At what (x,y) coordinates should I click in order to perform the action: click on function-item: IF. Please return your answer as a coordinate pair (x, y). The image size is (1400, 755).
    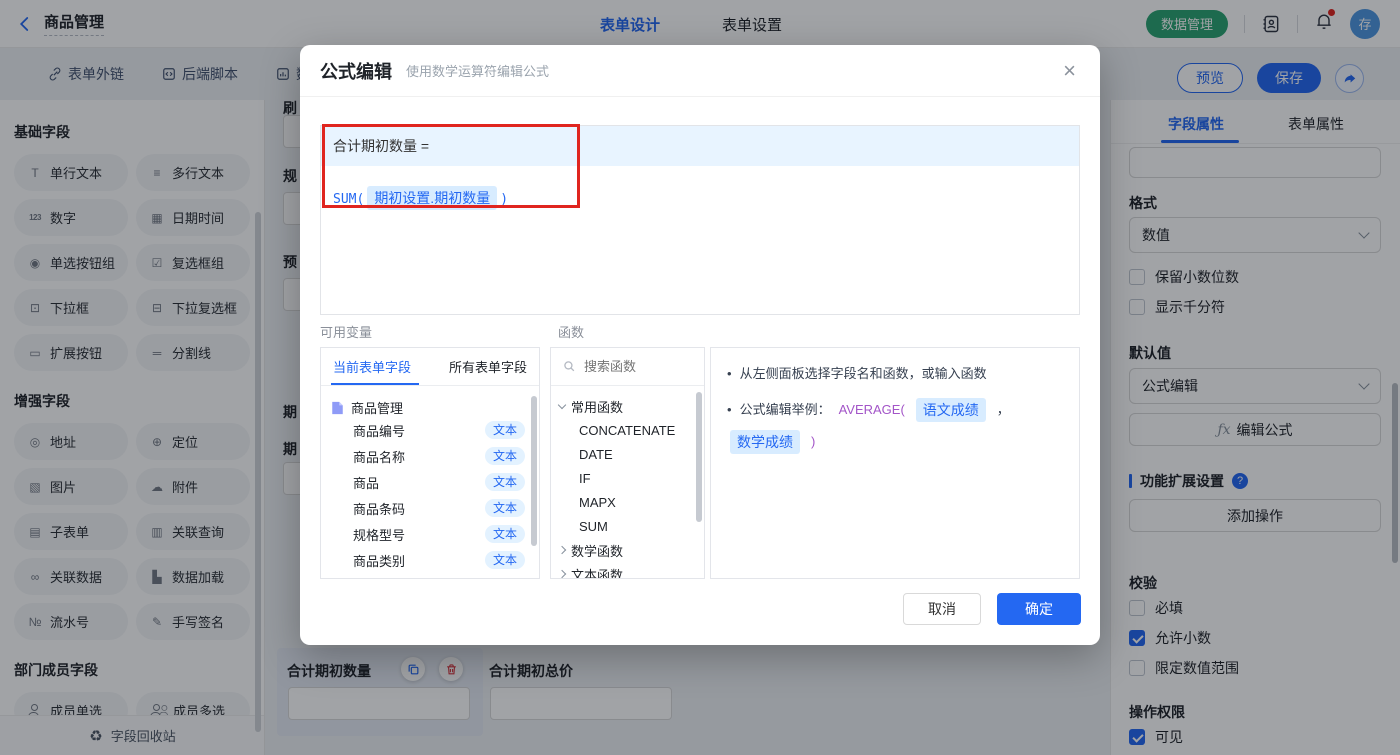
    Looking at the image, I should click on (627, 478).